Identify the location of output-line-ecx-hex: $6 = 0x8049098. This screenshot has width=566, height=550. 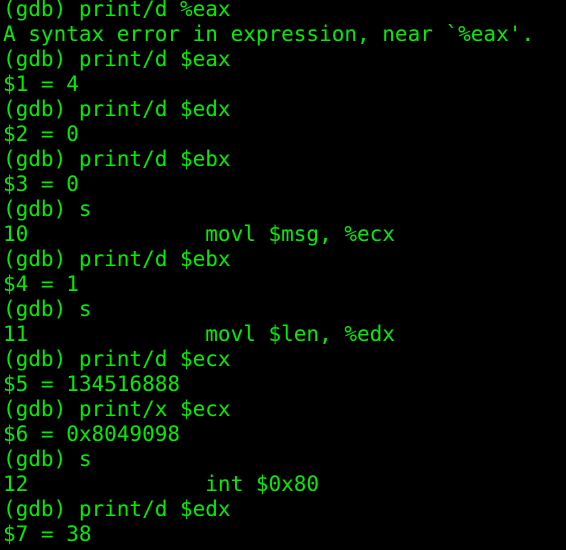
(92, 434).